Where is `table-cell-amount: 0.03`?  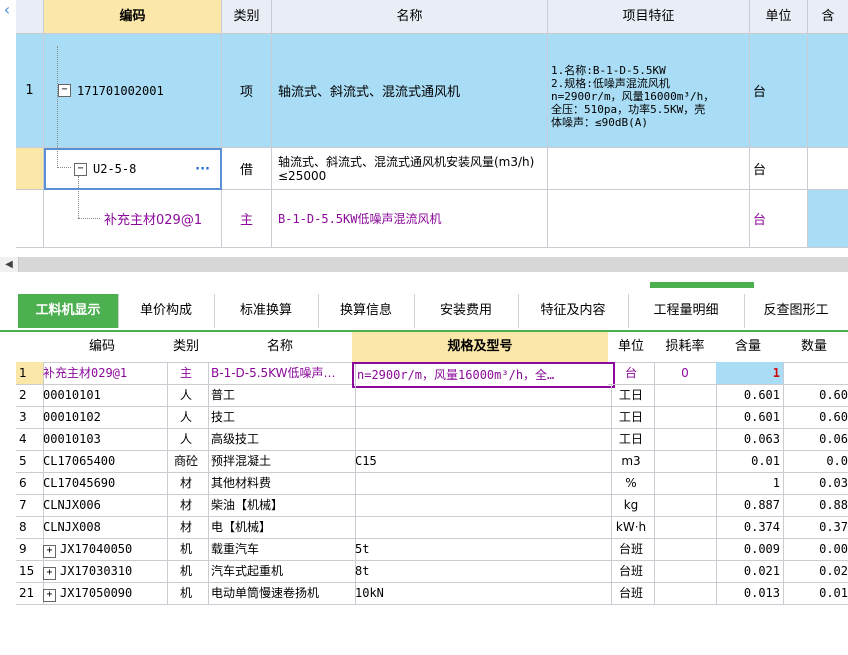
table-cell-amount: 0.03 is located at coordinates (814, 483).